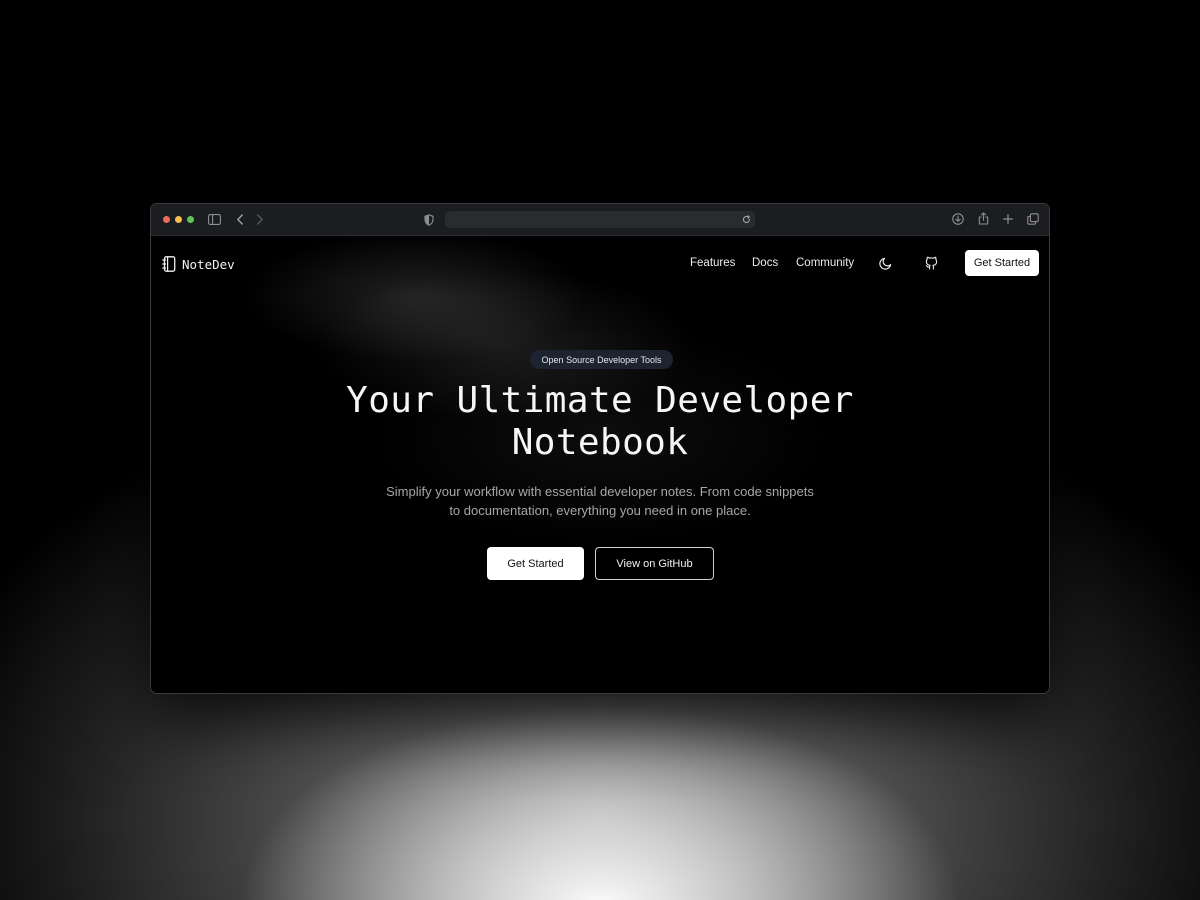 This screenshot has height=900, width=1200. Describe the element at coordinates (600, 400) in the screenshot. I see `hero-title-line-1: Your Ultimate Developer` at that location.